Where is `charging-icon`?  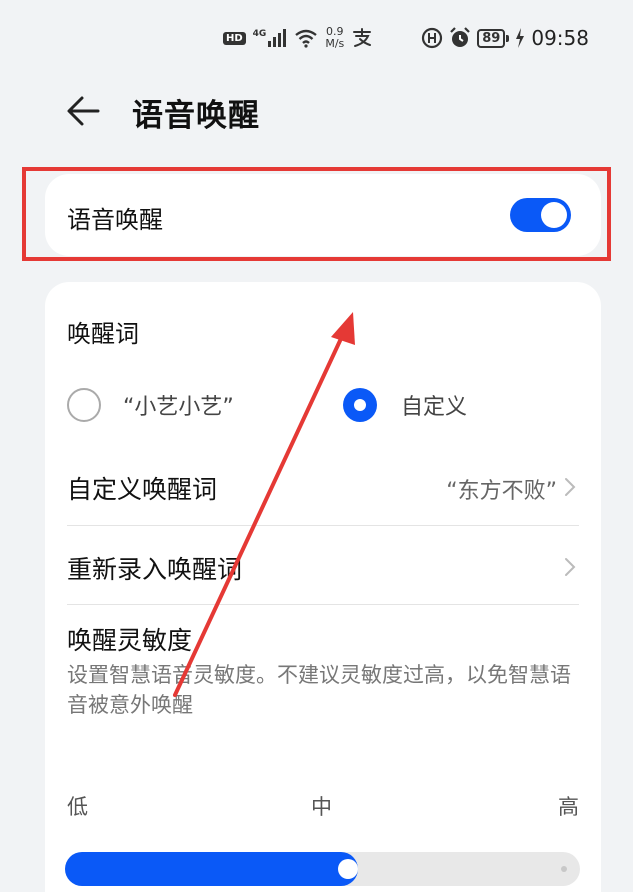 charging-icon is located at coordinates (520, 38).